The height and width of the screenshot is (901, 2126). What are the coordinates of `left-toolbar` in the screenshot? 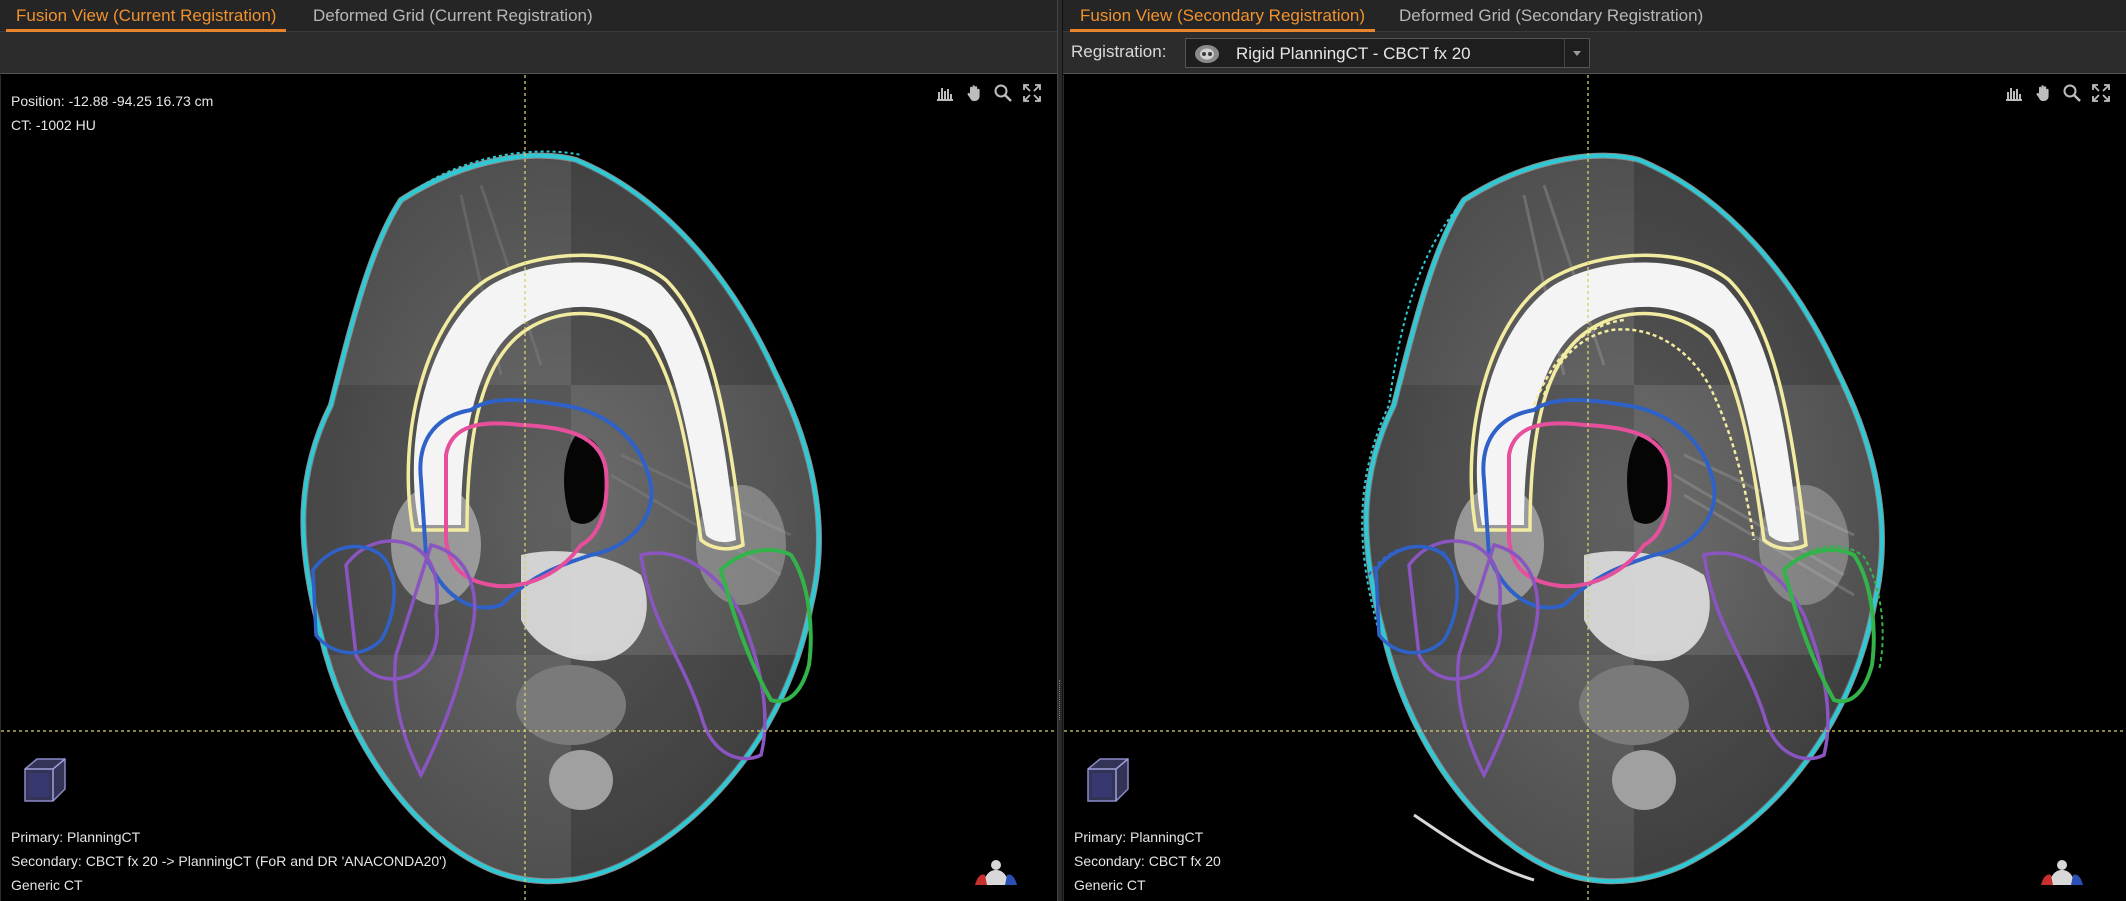 It's located at (528, 53).